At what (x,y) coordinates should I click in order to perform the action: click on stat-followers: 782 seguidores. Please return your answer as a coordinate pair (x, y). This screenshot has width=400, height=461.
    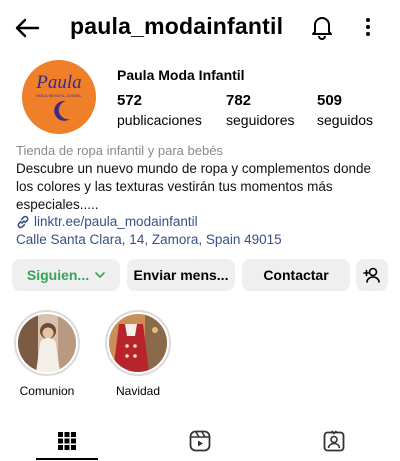
    Looking at the image, I should click on (260, 110).